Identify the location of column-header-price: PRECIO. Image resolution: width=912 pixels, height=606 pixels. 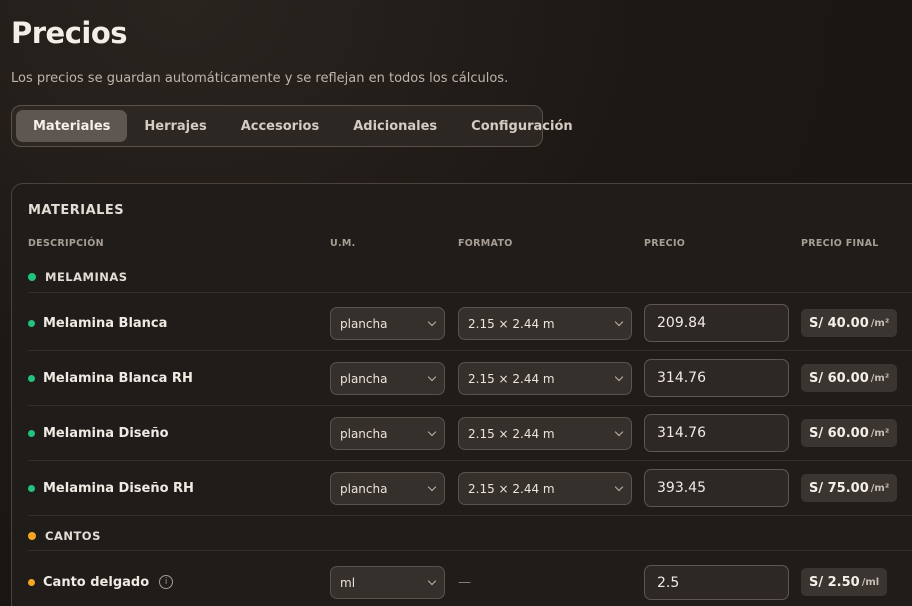
(665, 243).